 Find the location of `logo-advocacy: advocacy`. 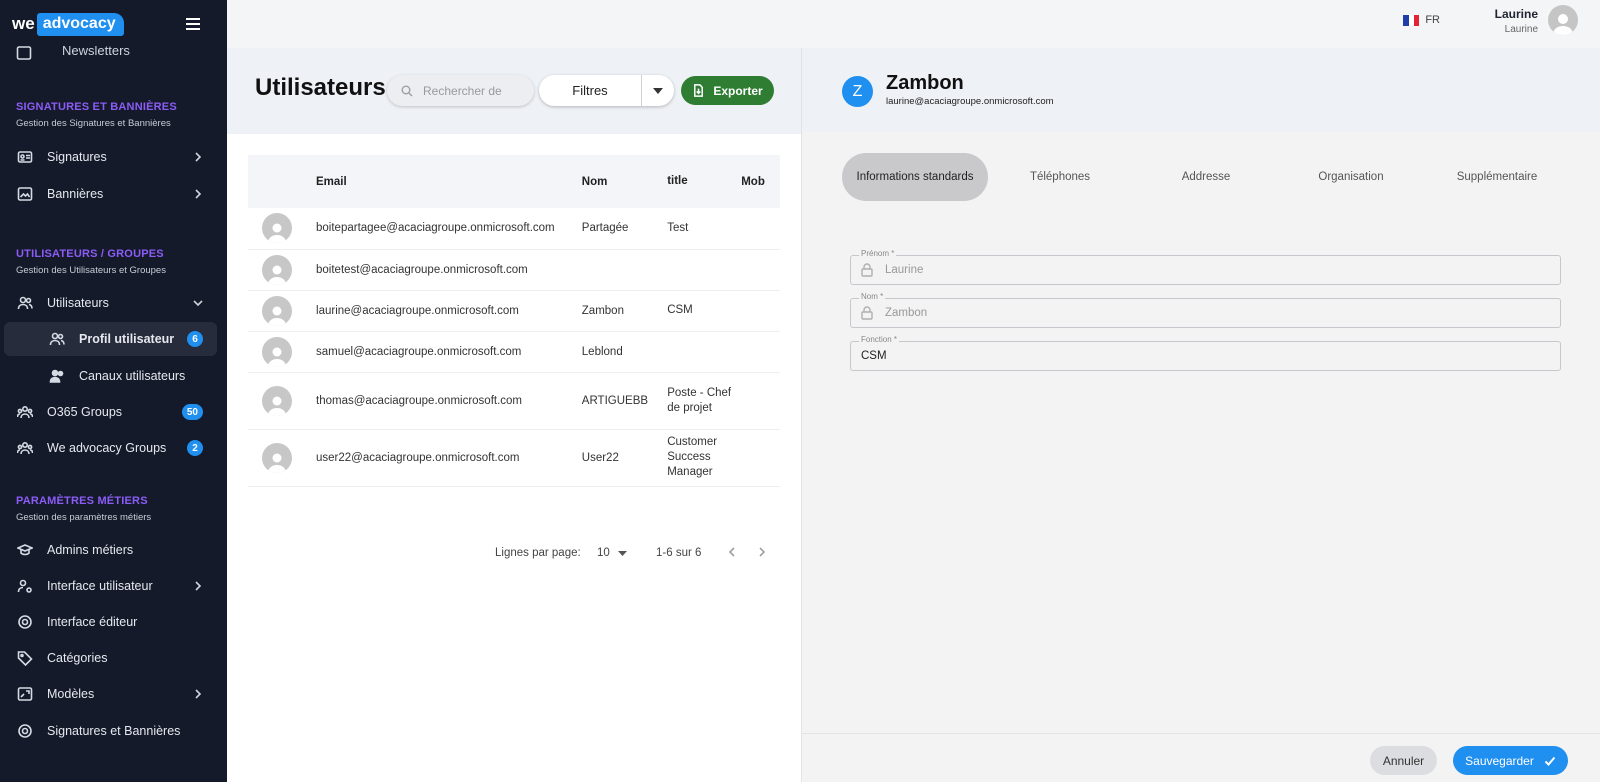

logo-advocacy: advocacy is located at coordinates (80, 24).